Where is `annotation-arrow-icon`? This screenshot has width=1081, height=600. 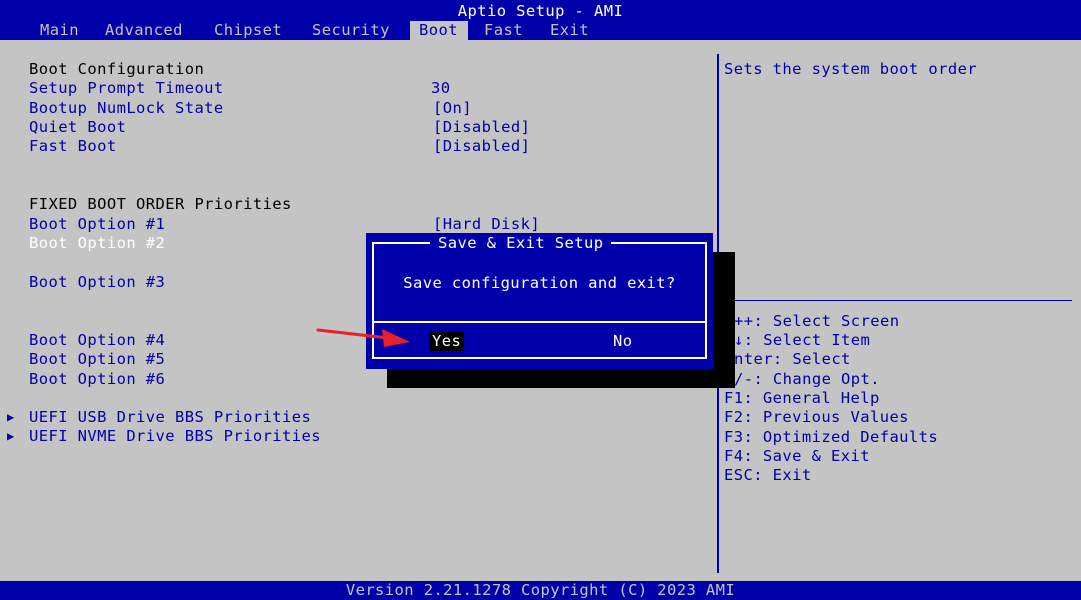
annotation-arrow-icon is located at coordinates (363, 337).